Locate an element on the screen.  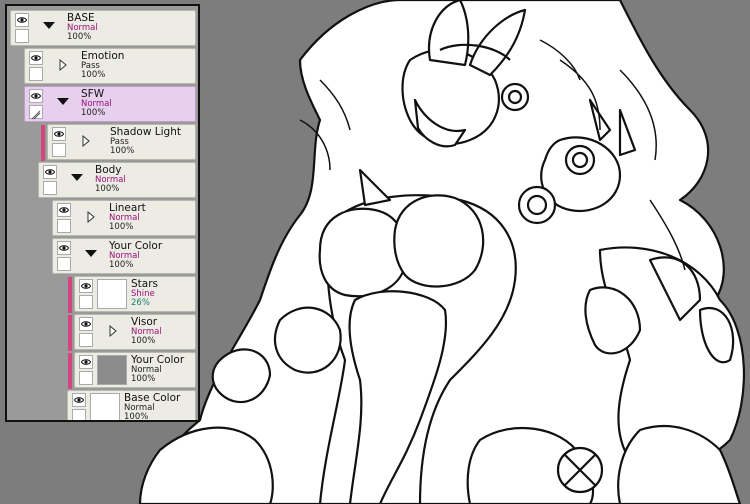
layer-row-emotion: Emotion Pass 100% is located at coordinates (110, 66).